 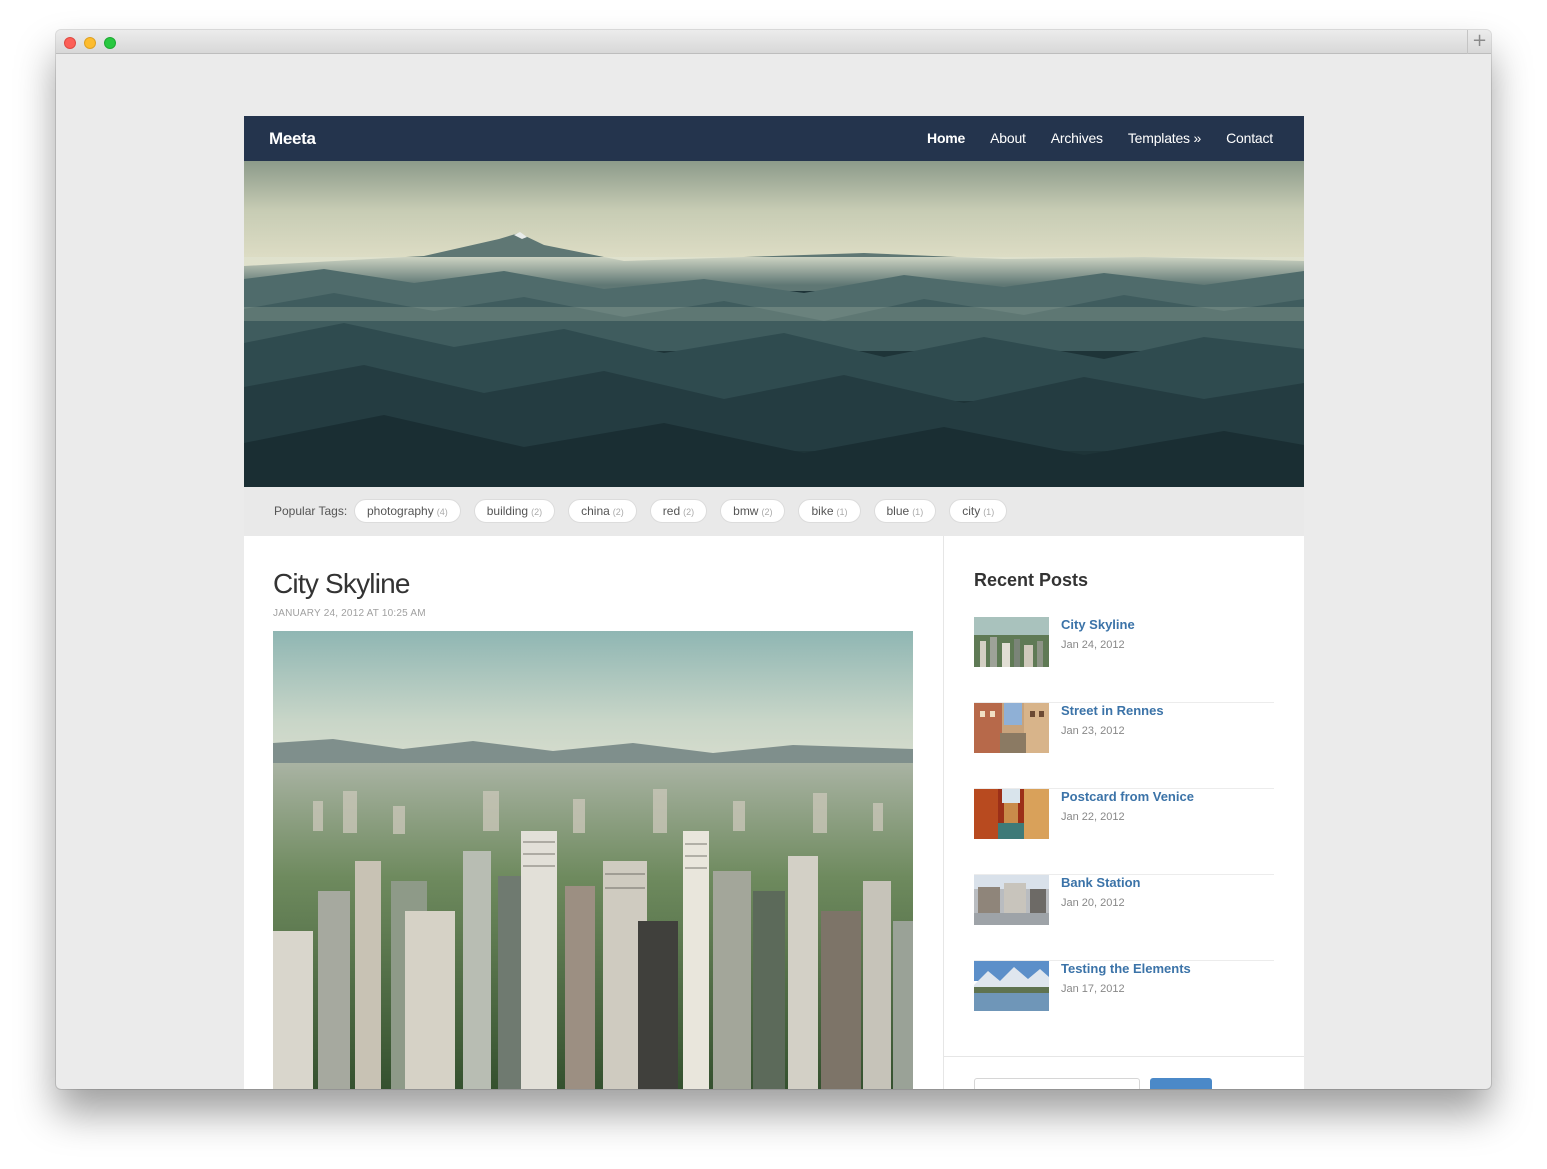 I want to click on nav-contact: Contact, so click(x=1249, y=138).